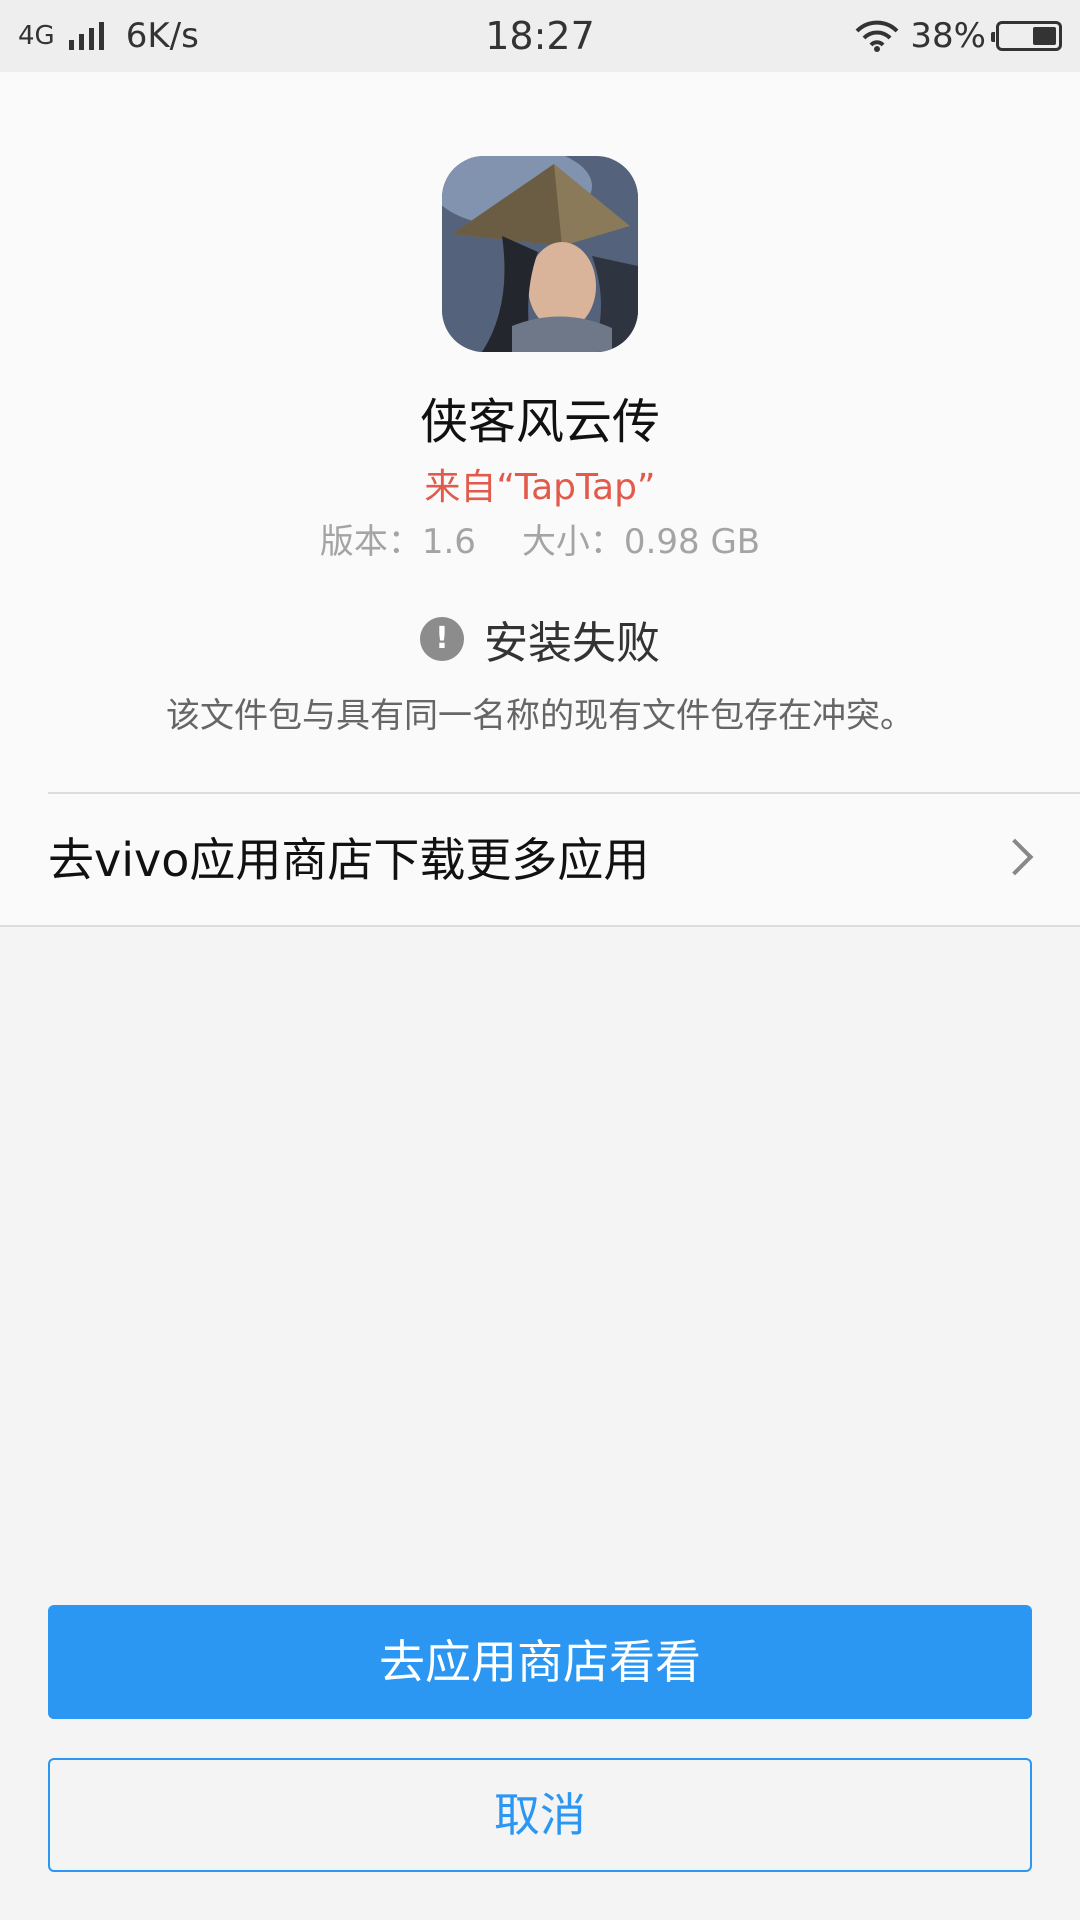  What do you see at coordinates (540, 36) in the screenshot?
I see `status-bar: 4G 6K/s 18:27 38%` at bounding box center [540, 36].